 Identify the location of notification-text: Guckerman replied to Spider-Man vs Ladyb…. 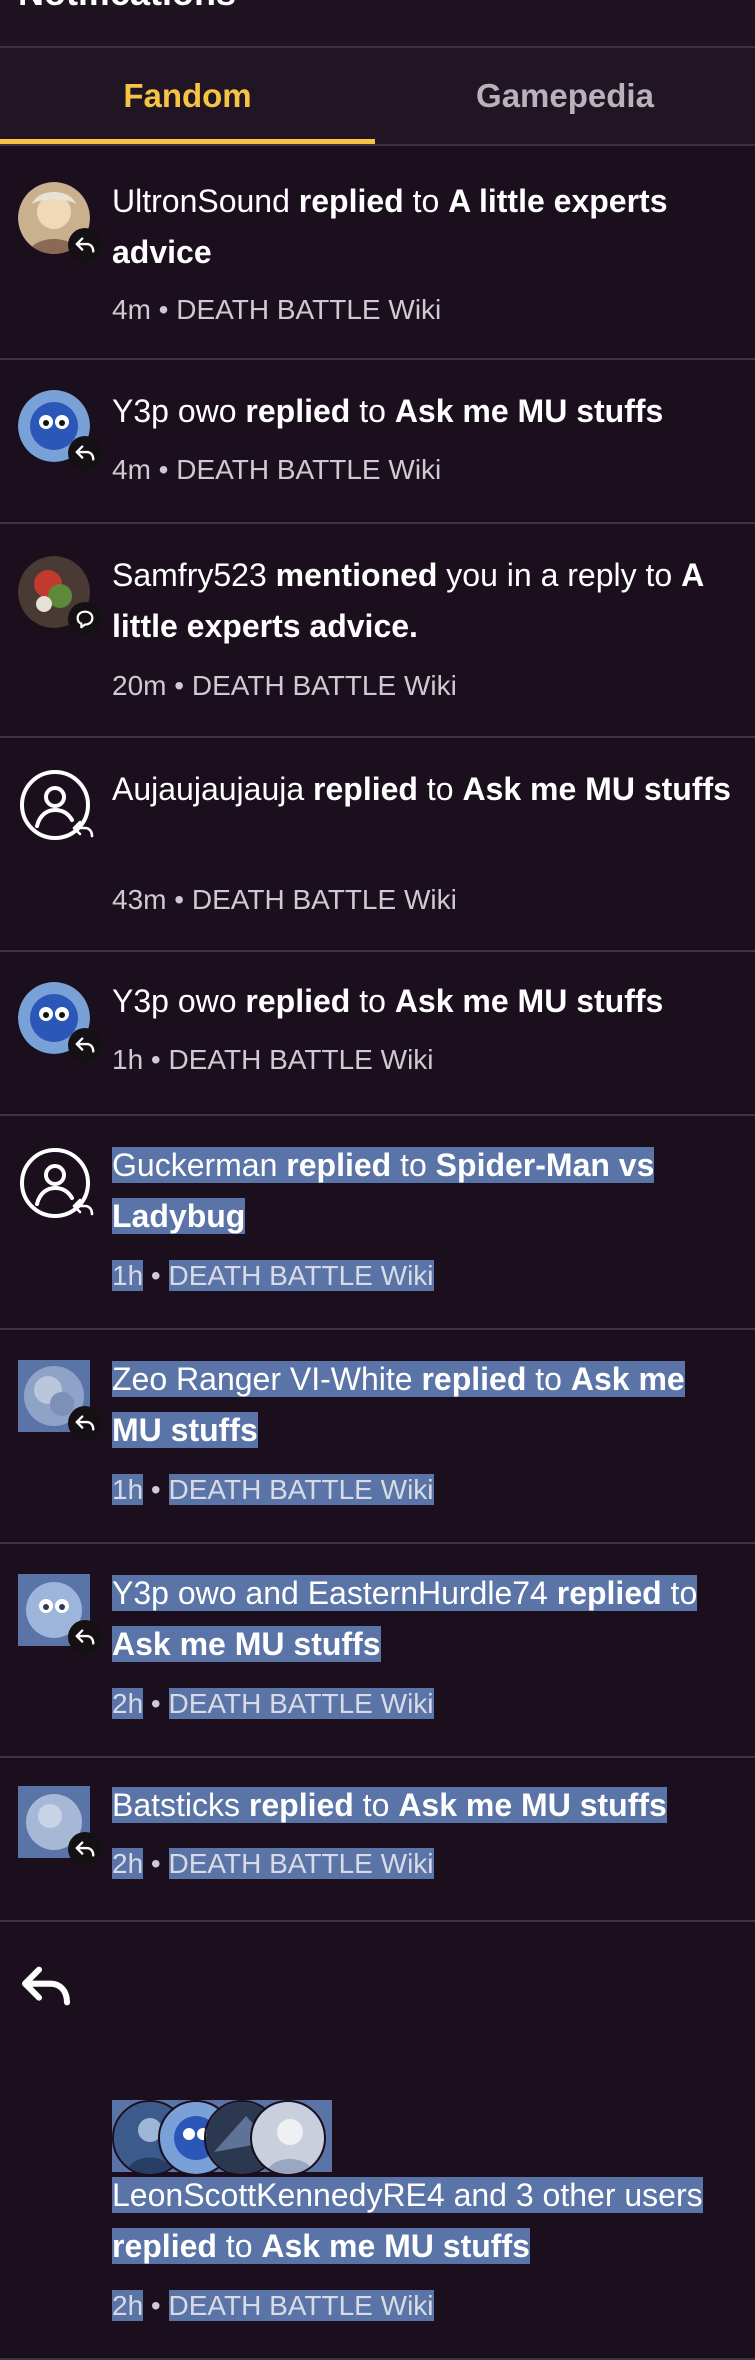
(383, 1190).